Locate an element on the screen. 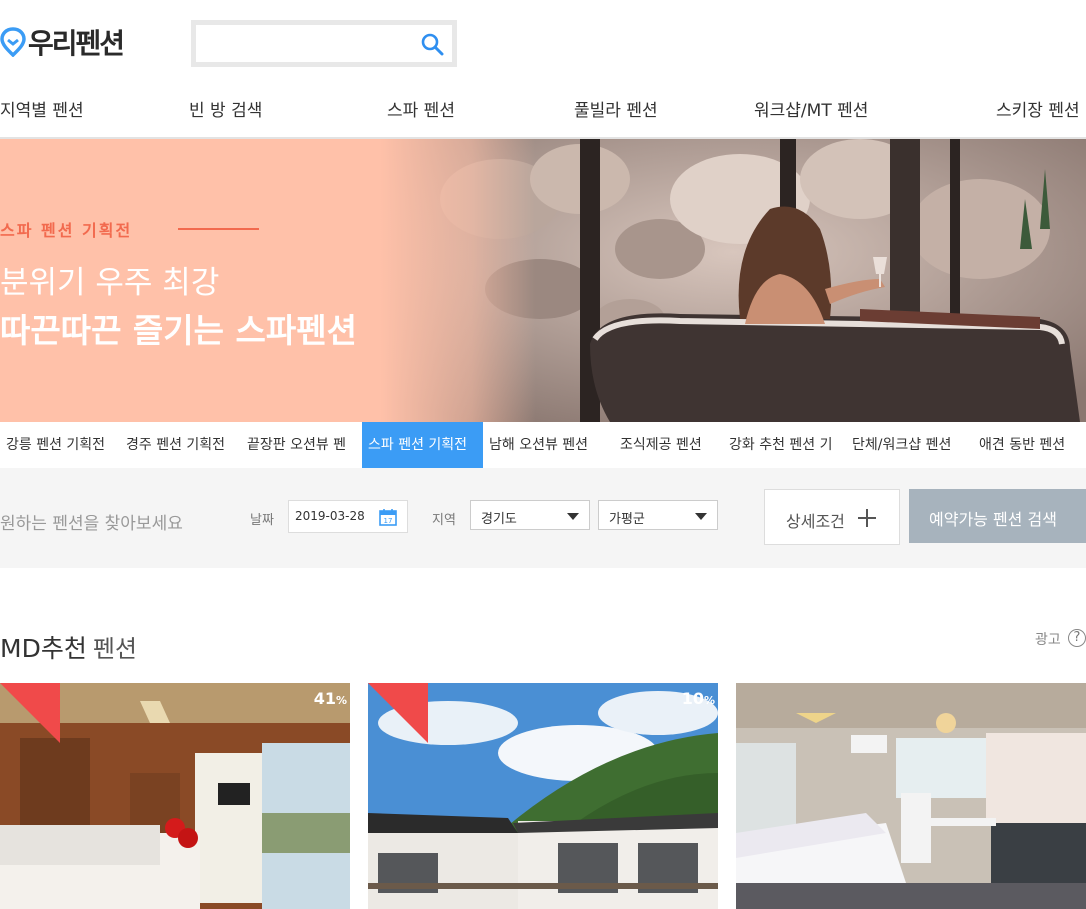  tab-pet: 애견 동반 펜션 is located at coordinates (1026, 445).